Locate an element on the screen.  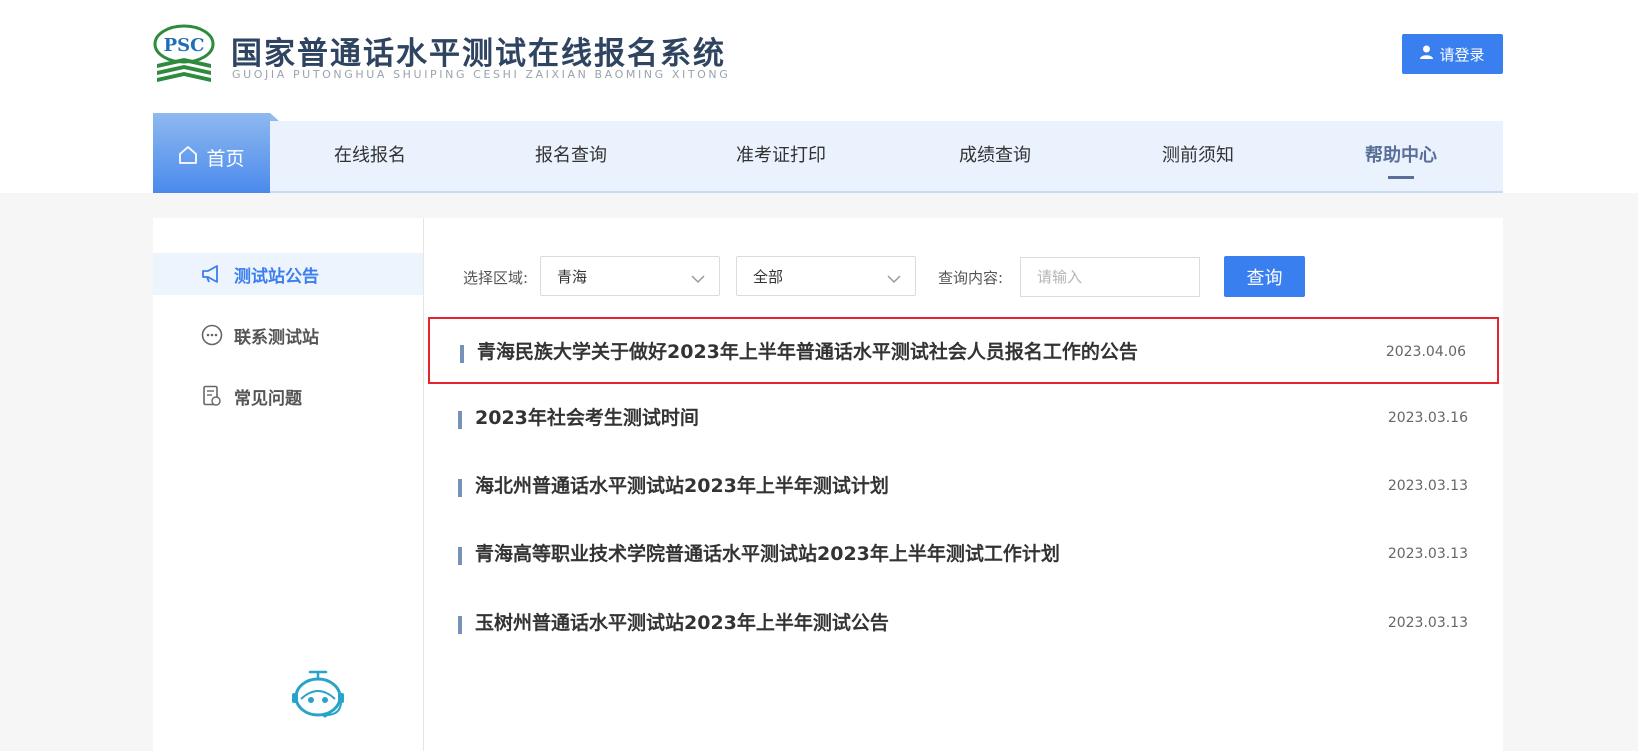
nav-pretest-notice: 测前须知 is located at coordinates (1198, 156).